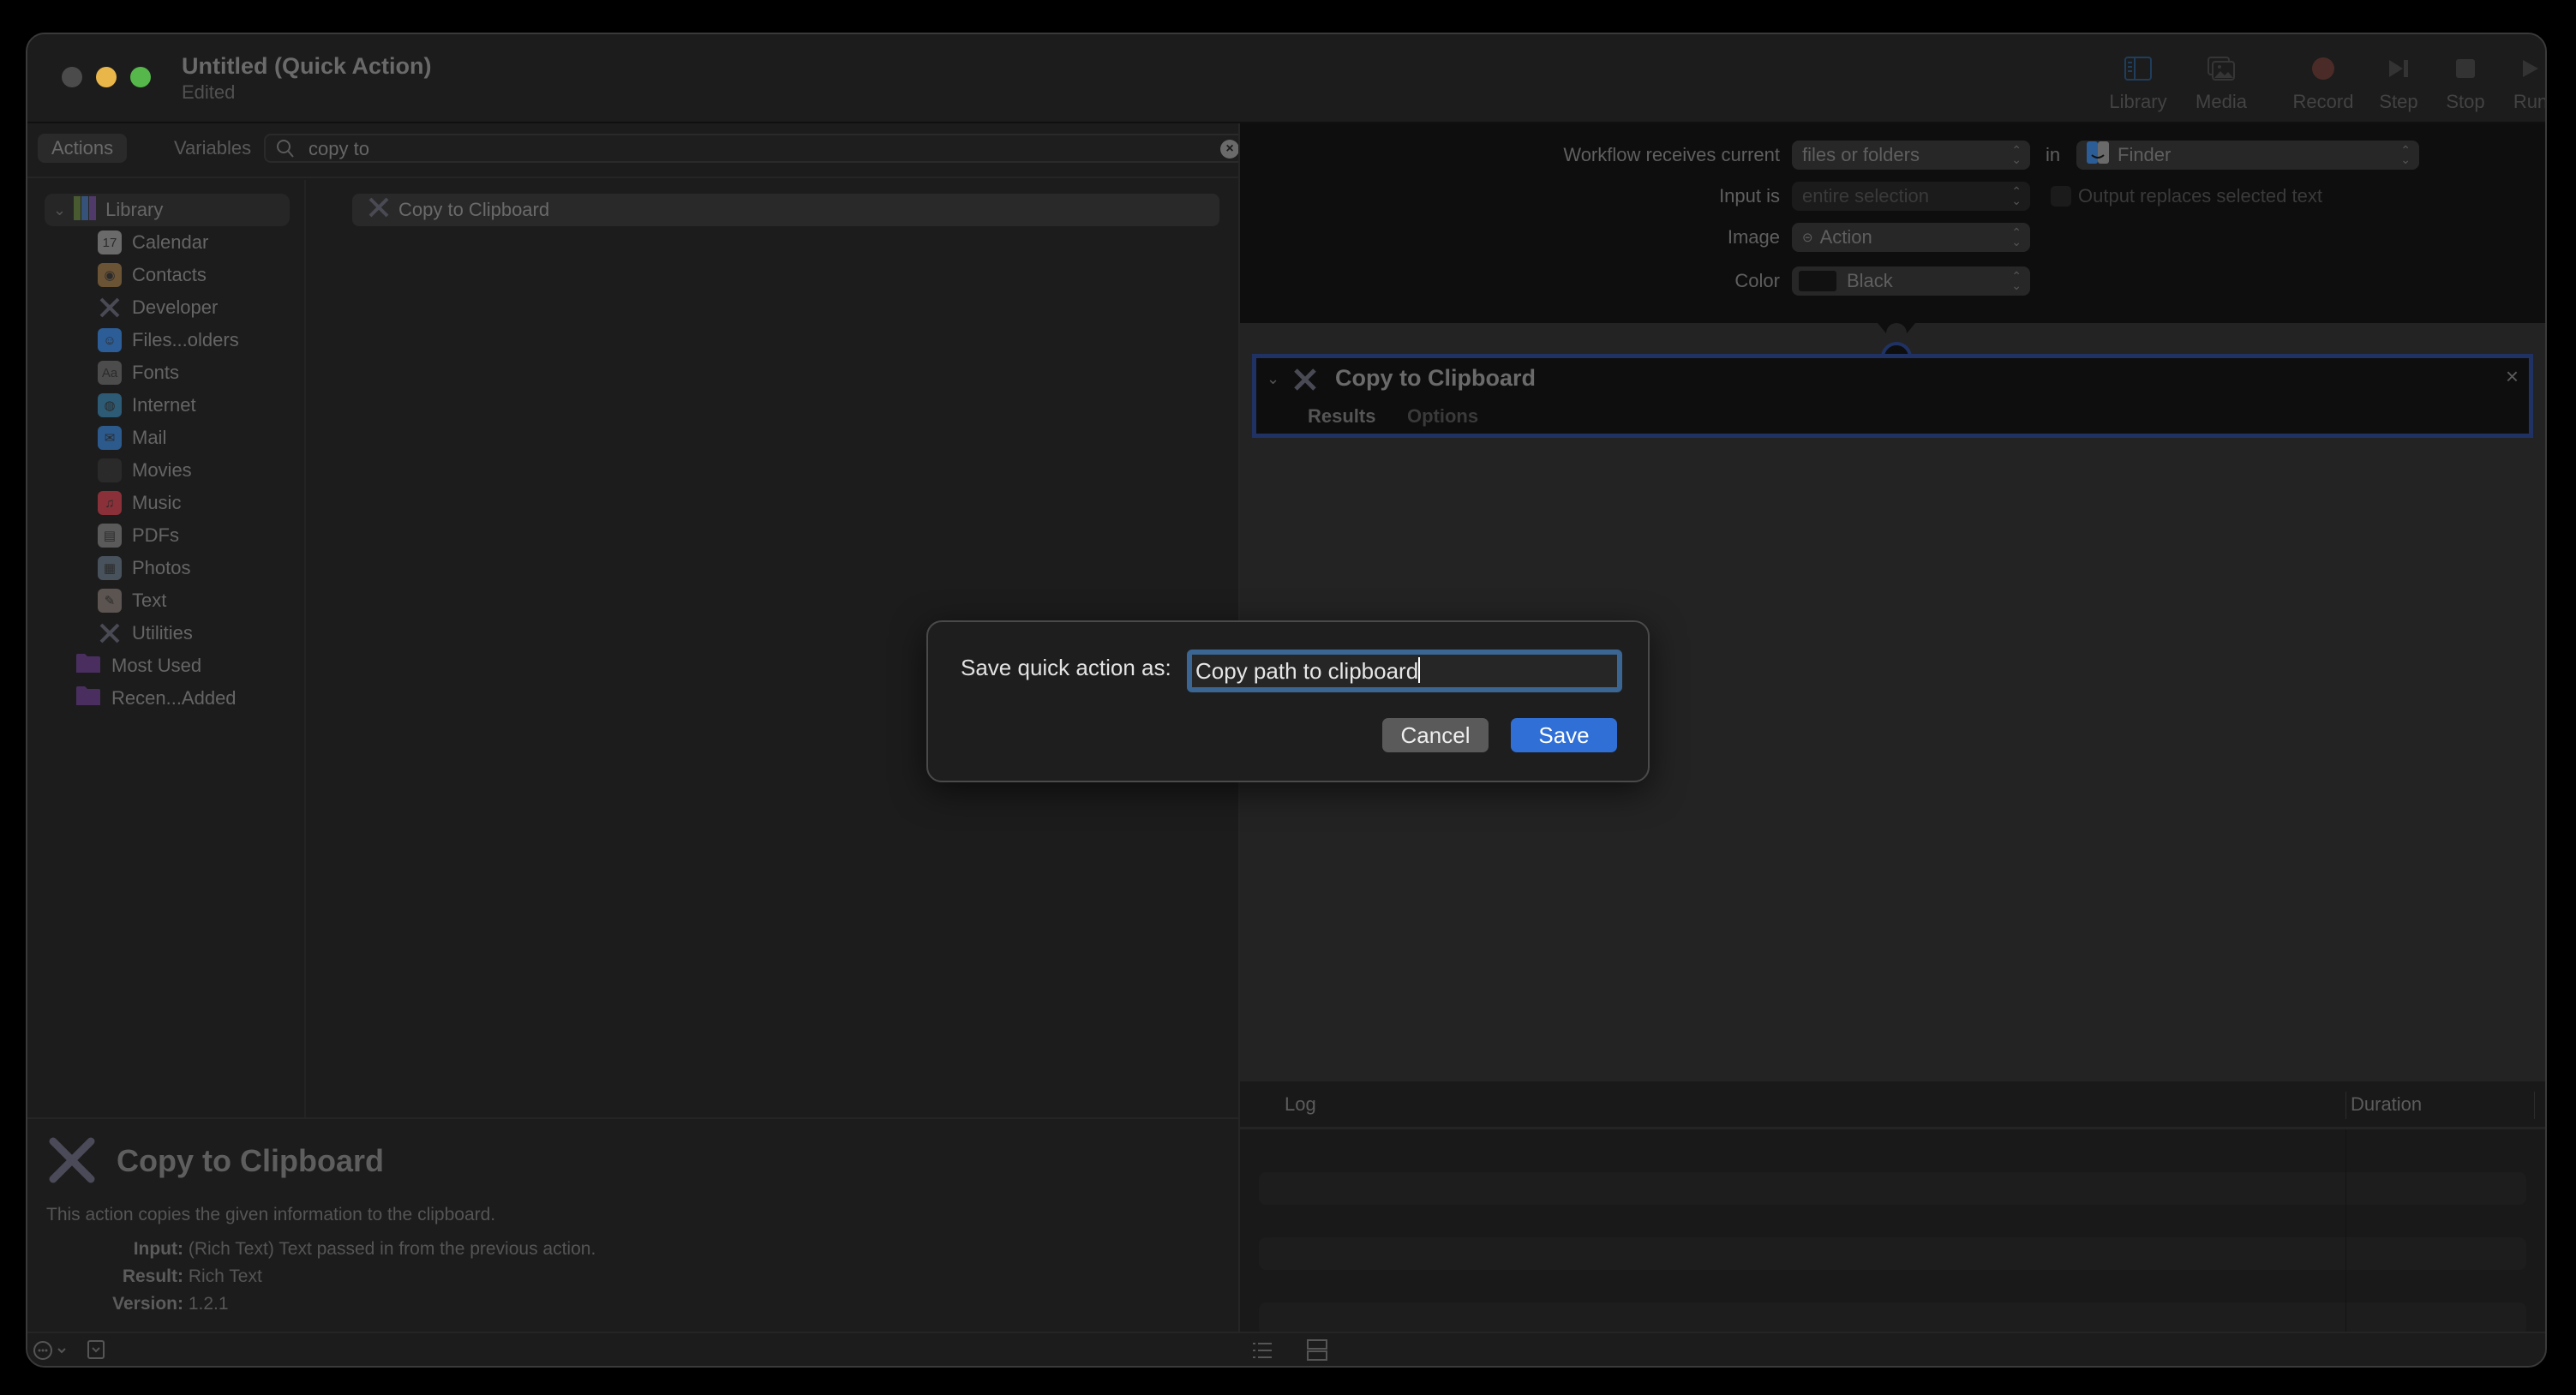 The width and height of the screenshot is (2576, 1395). What do you see at coordinates (1442, 416) in the screenshot?
I see `card-tab-options: Options` at bounding box center [1442, 416].